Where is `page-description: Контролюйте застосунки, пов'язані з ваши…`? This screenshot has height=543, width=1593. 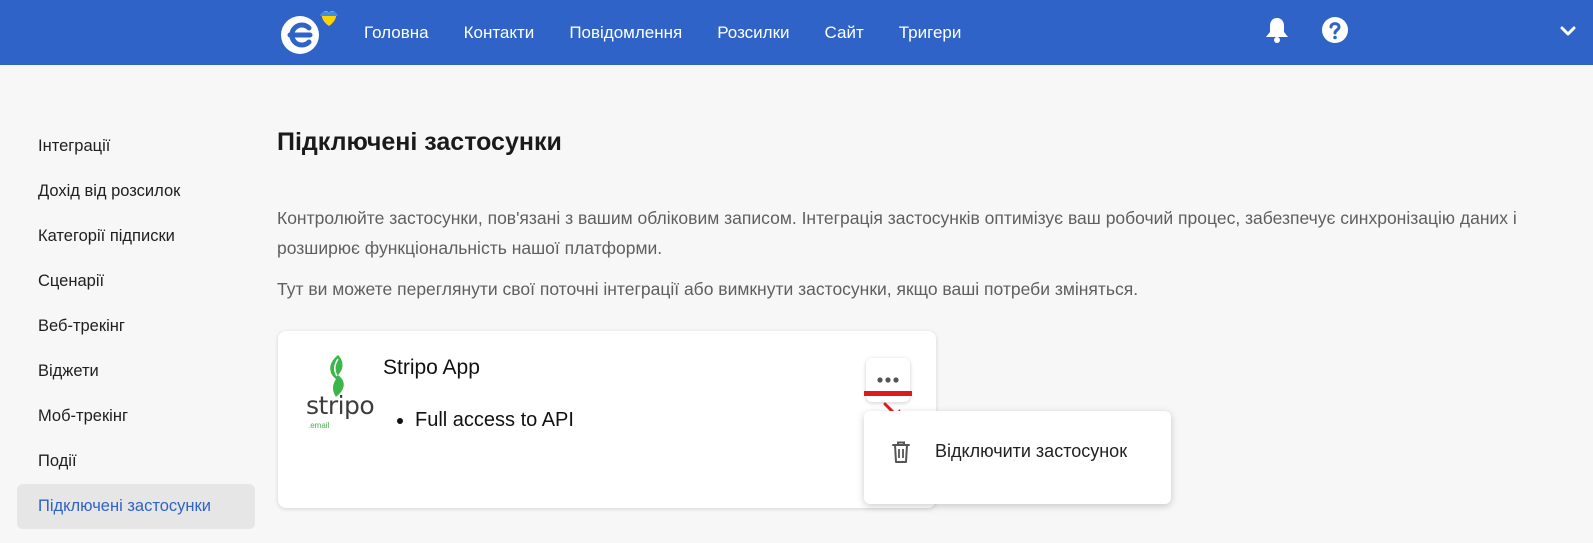
page-description: Контролюйте застосунки, пов'язані з ваши… is located at coordinates (897, 233).